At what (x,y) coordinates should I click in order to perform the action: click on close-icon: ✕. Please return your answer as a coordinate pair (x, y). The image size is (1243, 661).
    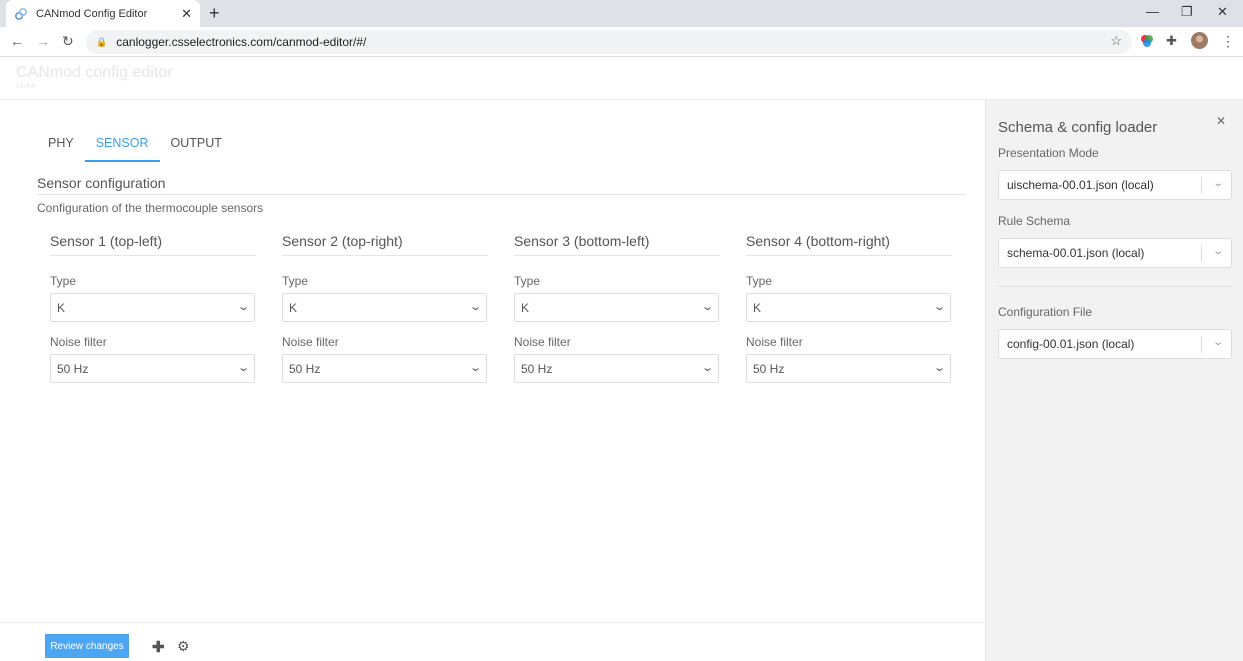
    Looking at the image, I should click on (1221, 121).